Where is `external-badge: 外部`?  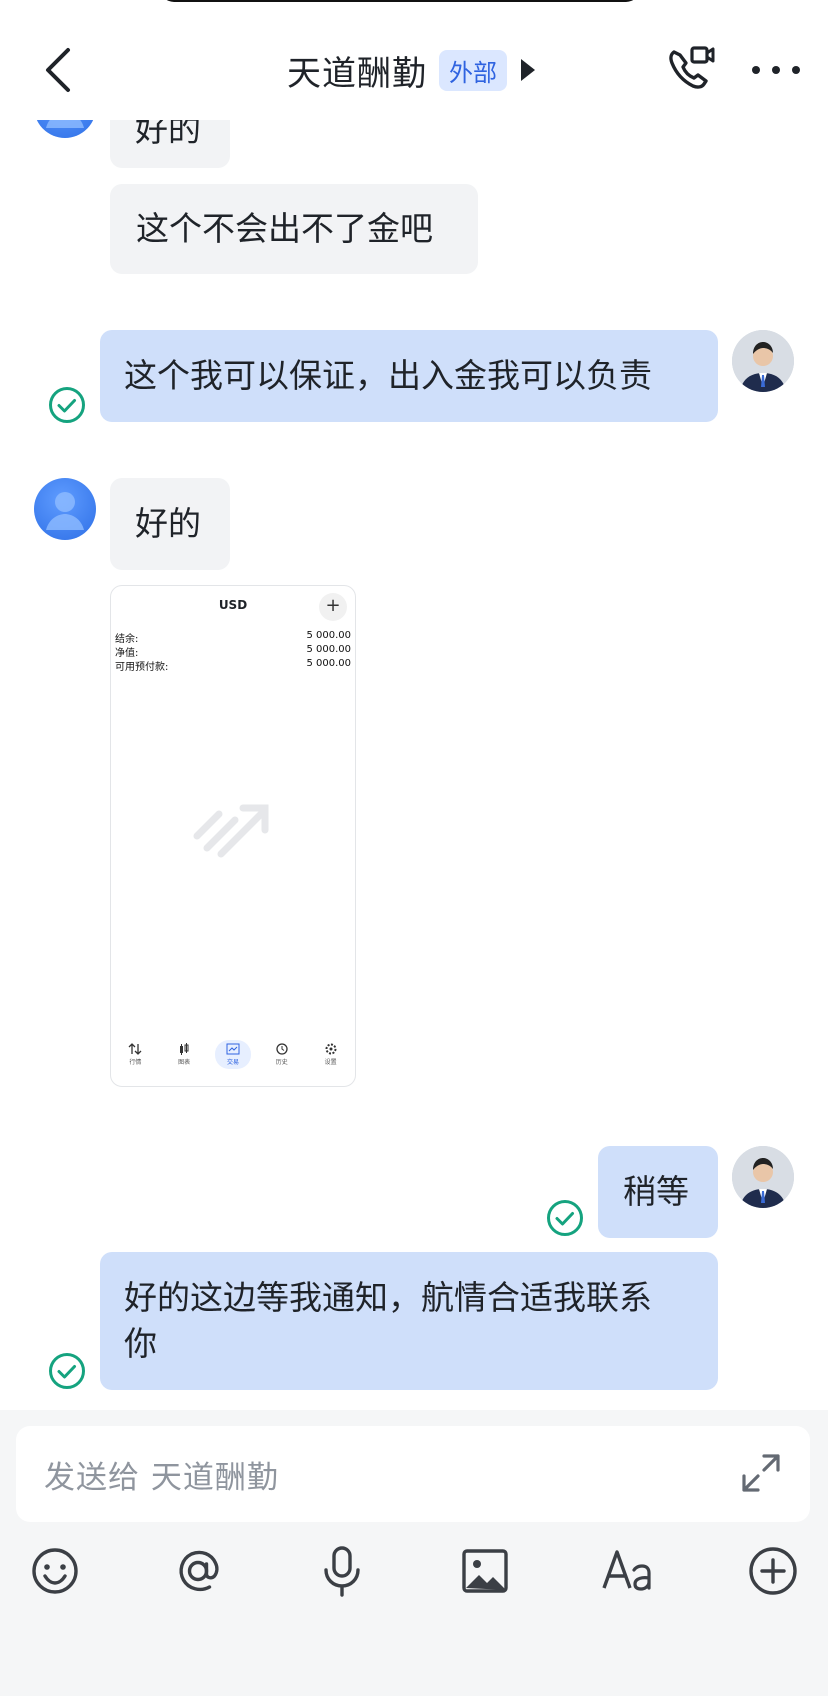
external-badge: 外部 is located at coordinates (473, 70).